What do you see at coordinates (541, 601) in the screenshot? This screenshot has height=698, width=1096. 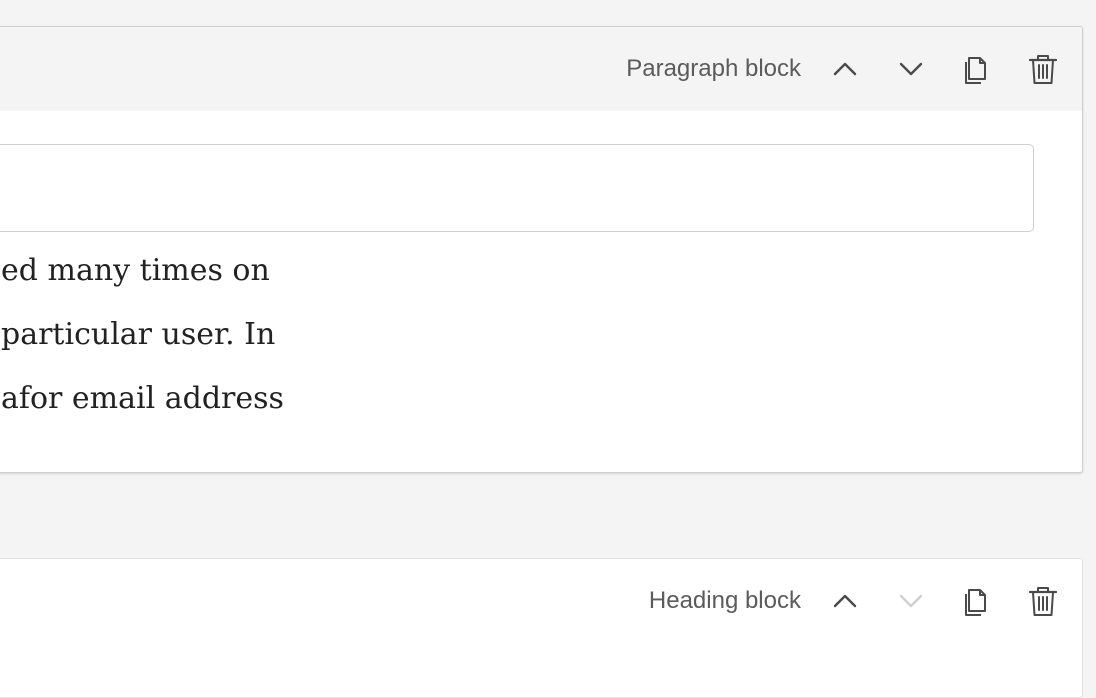 I see `block-header: Heading block` at bounding box center [541, 601].